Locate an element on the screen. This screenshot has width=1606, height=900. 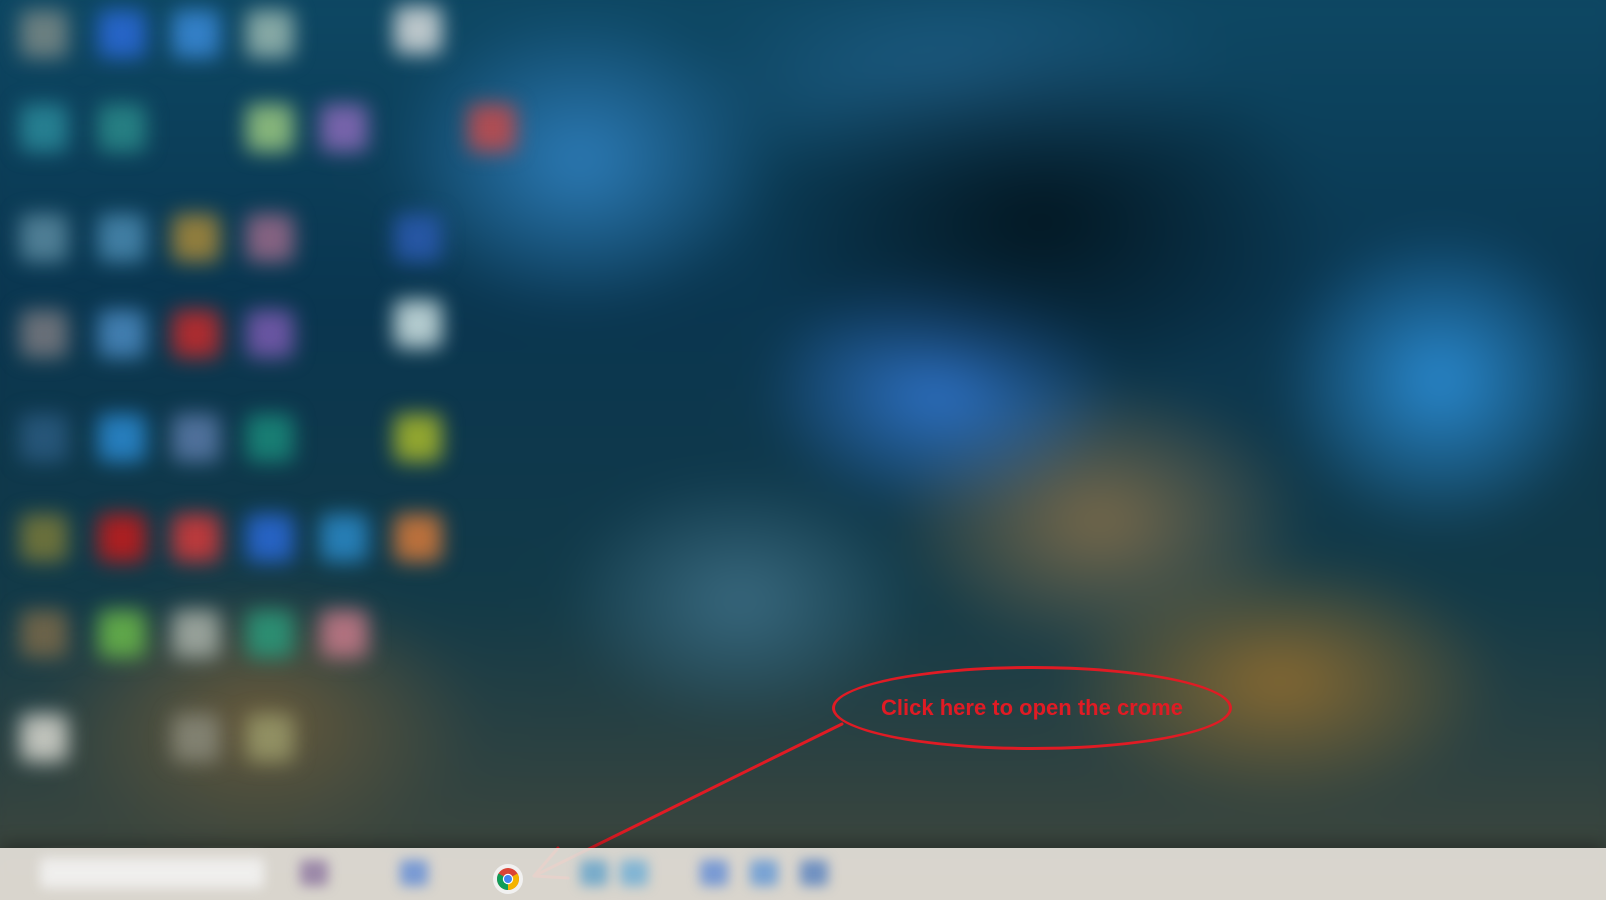
annotation-text: Click here to open the crome is located at coordinates (1032, 707).